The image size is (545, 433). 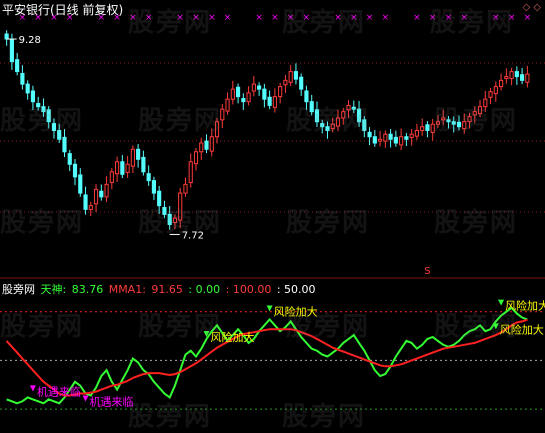 What do you see at coordinates (87, 289) in the screenshot?
I see `tianshen-value: 83.76` at bounding box center [87, 289].